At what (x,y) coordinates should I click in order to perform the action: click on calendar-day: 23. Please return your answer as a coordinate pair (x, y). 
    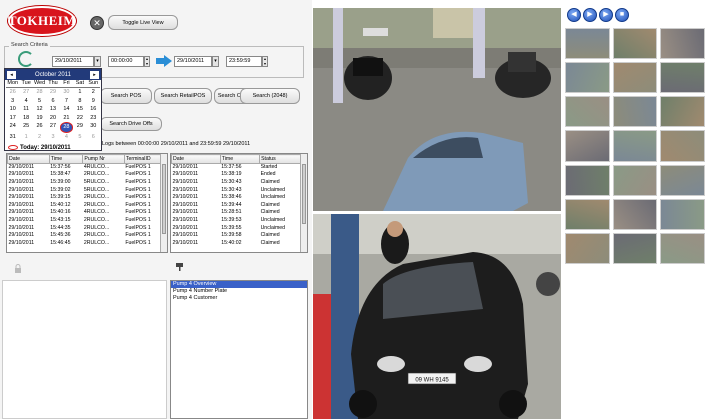
    Looking at the image, I should click on (93, 118).